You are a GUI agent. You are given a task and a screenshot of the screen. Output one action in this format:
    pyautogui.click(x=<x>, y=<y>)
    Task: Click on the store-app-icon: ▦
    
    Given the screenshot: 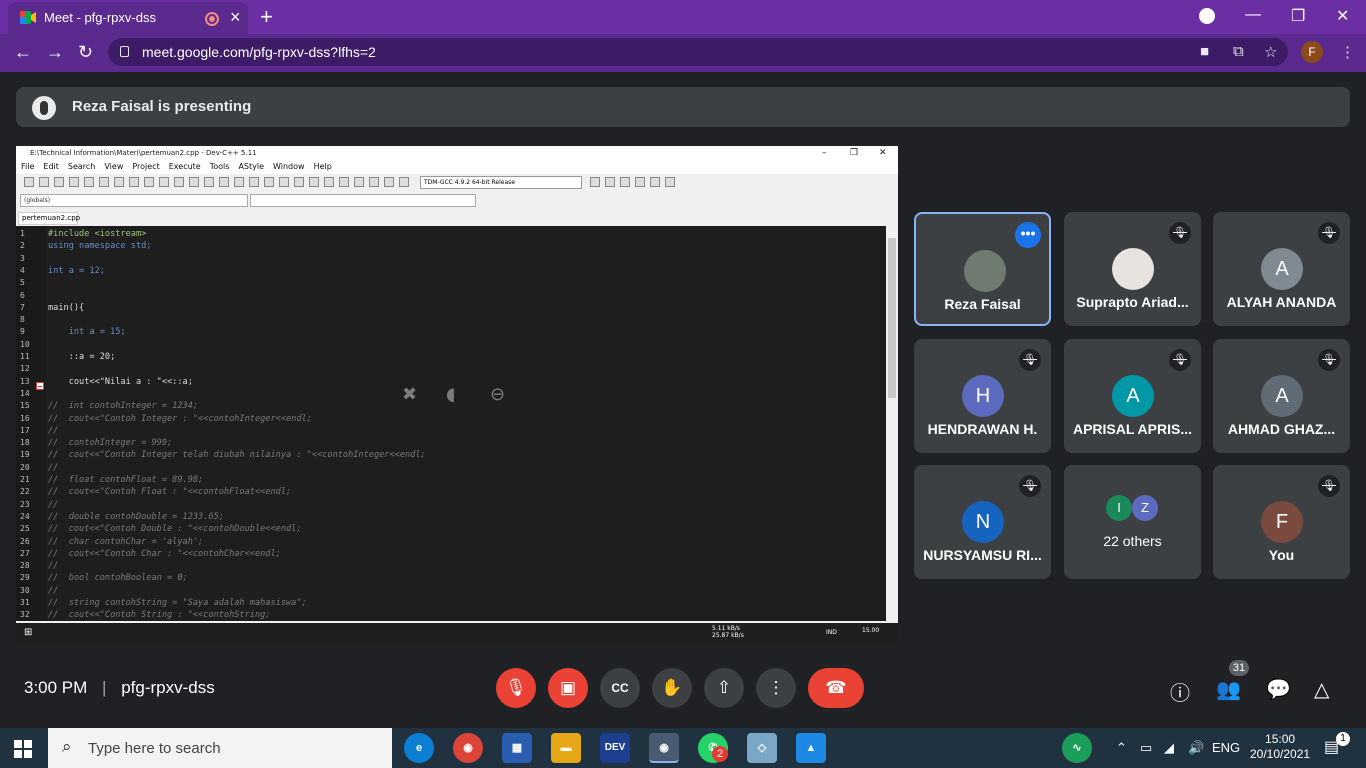 What is the action you would take?
    pyautogui.click(x=517, y=748)
    